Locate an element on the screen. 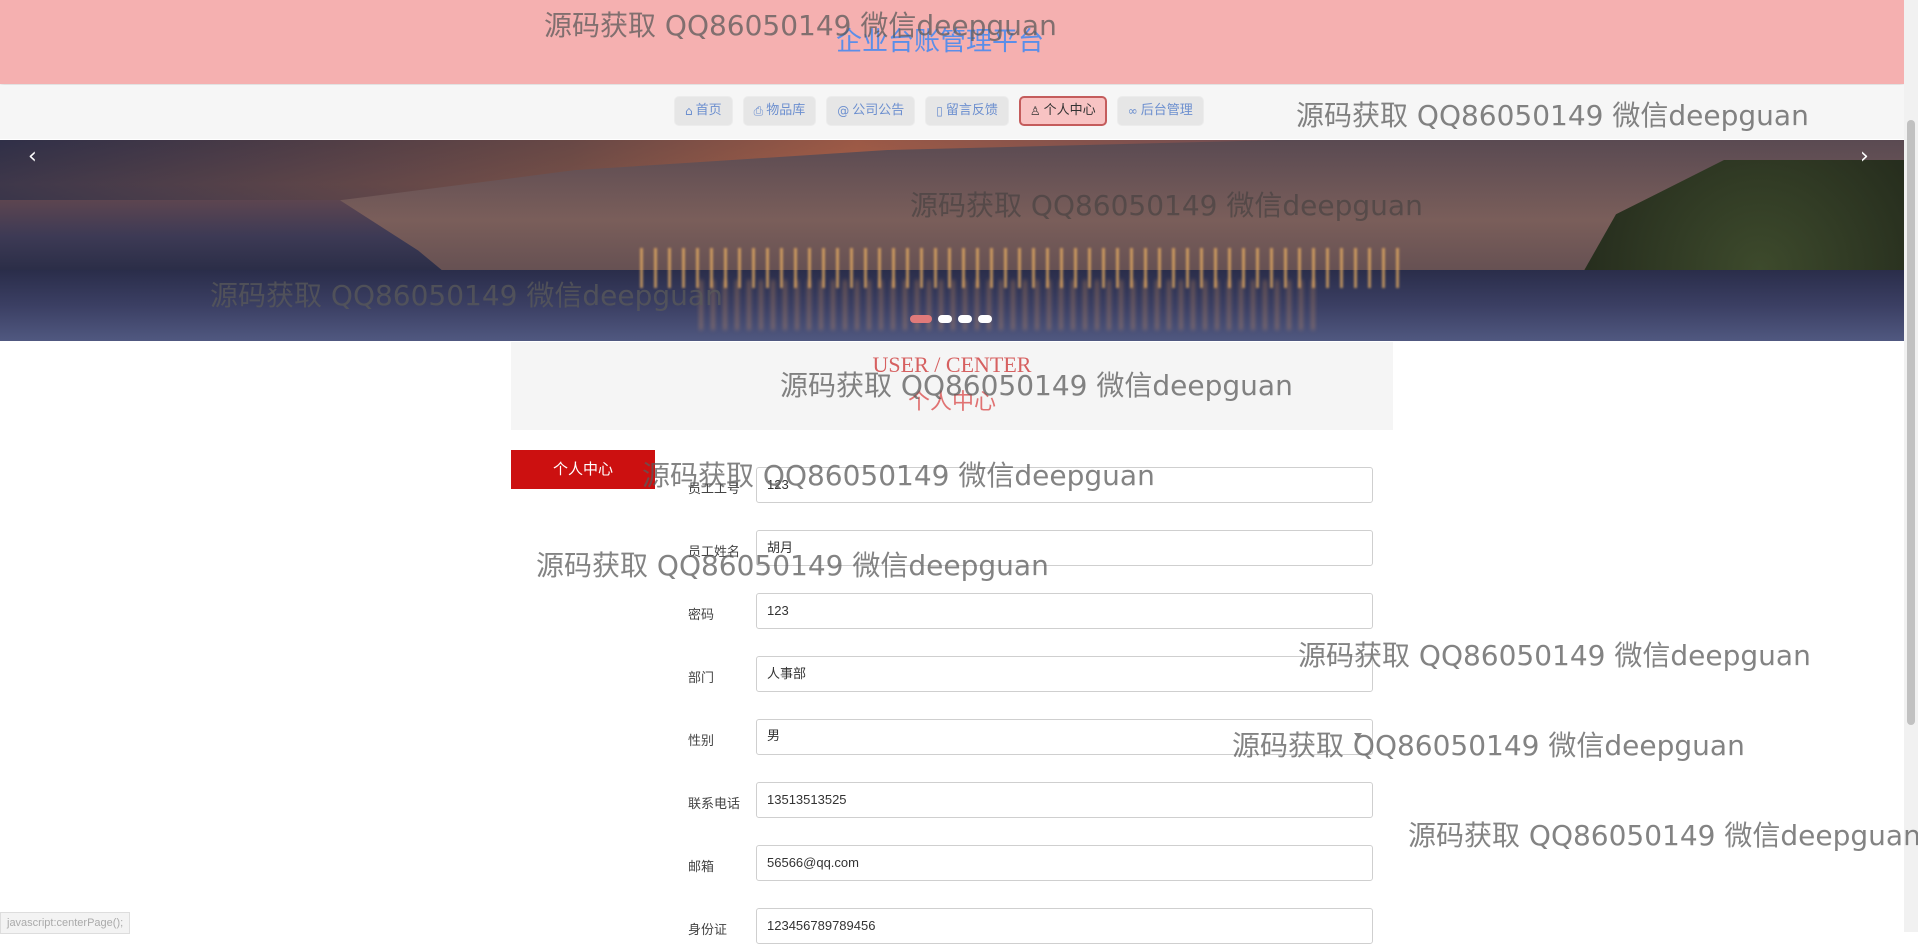  form-row-department: 部门 人事部 is located at coordinates (1033, 675).